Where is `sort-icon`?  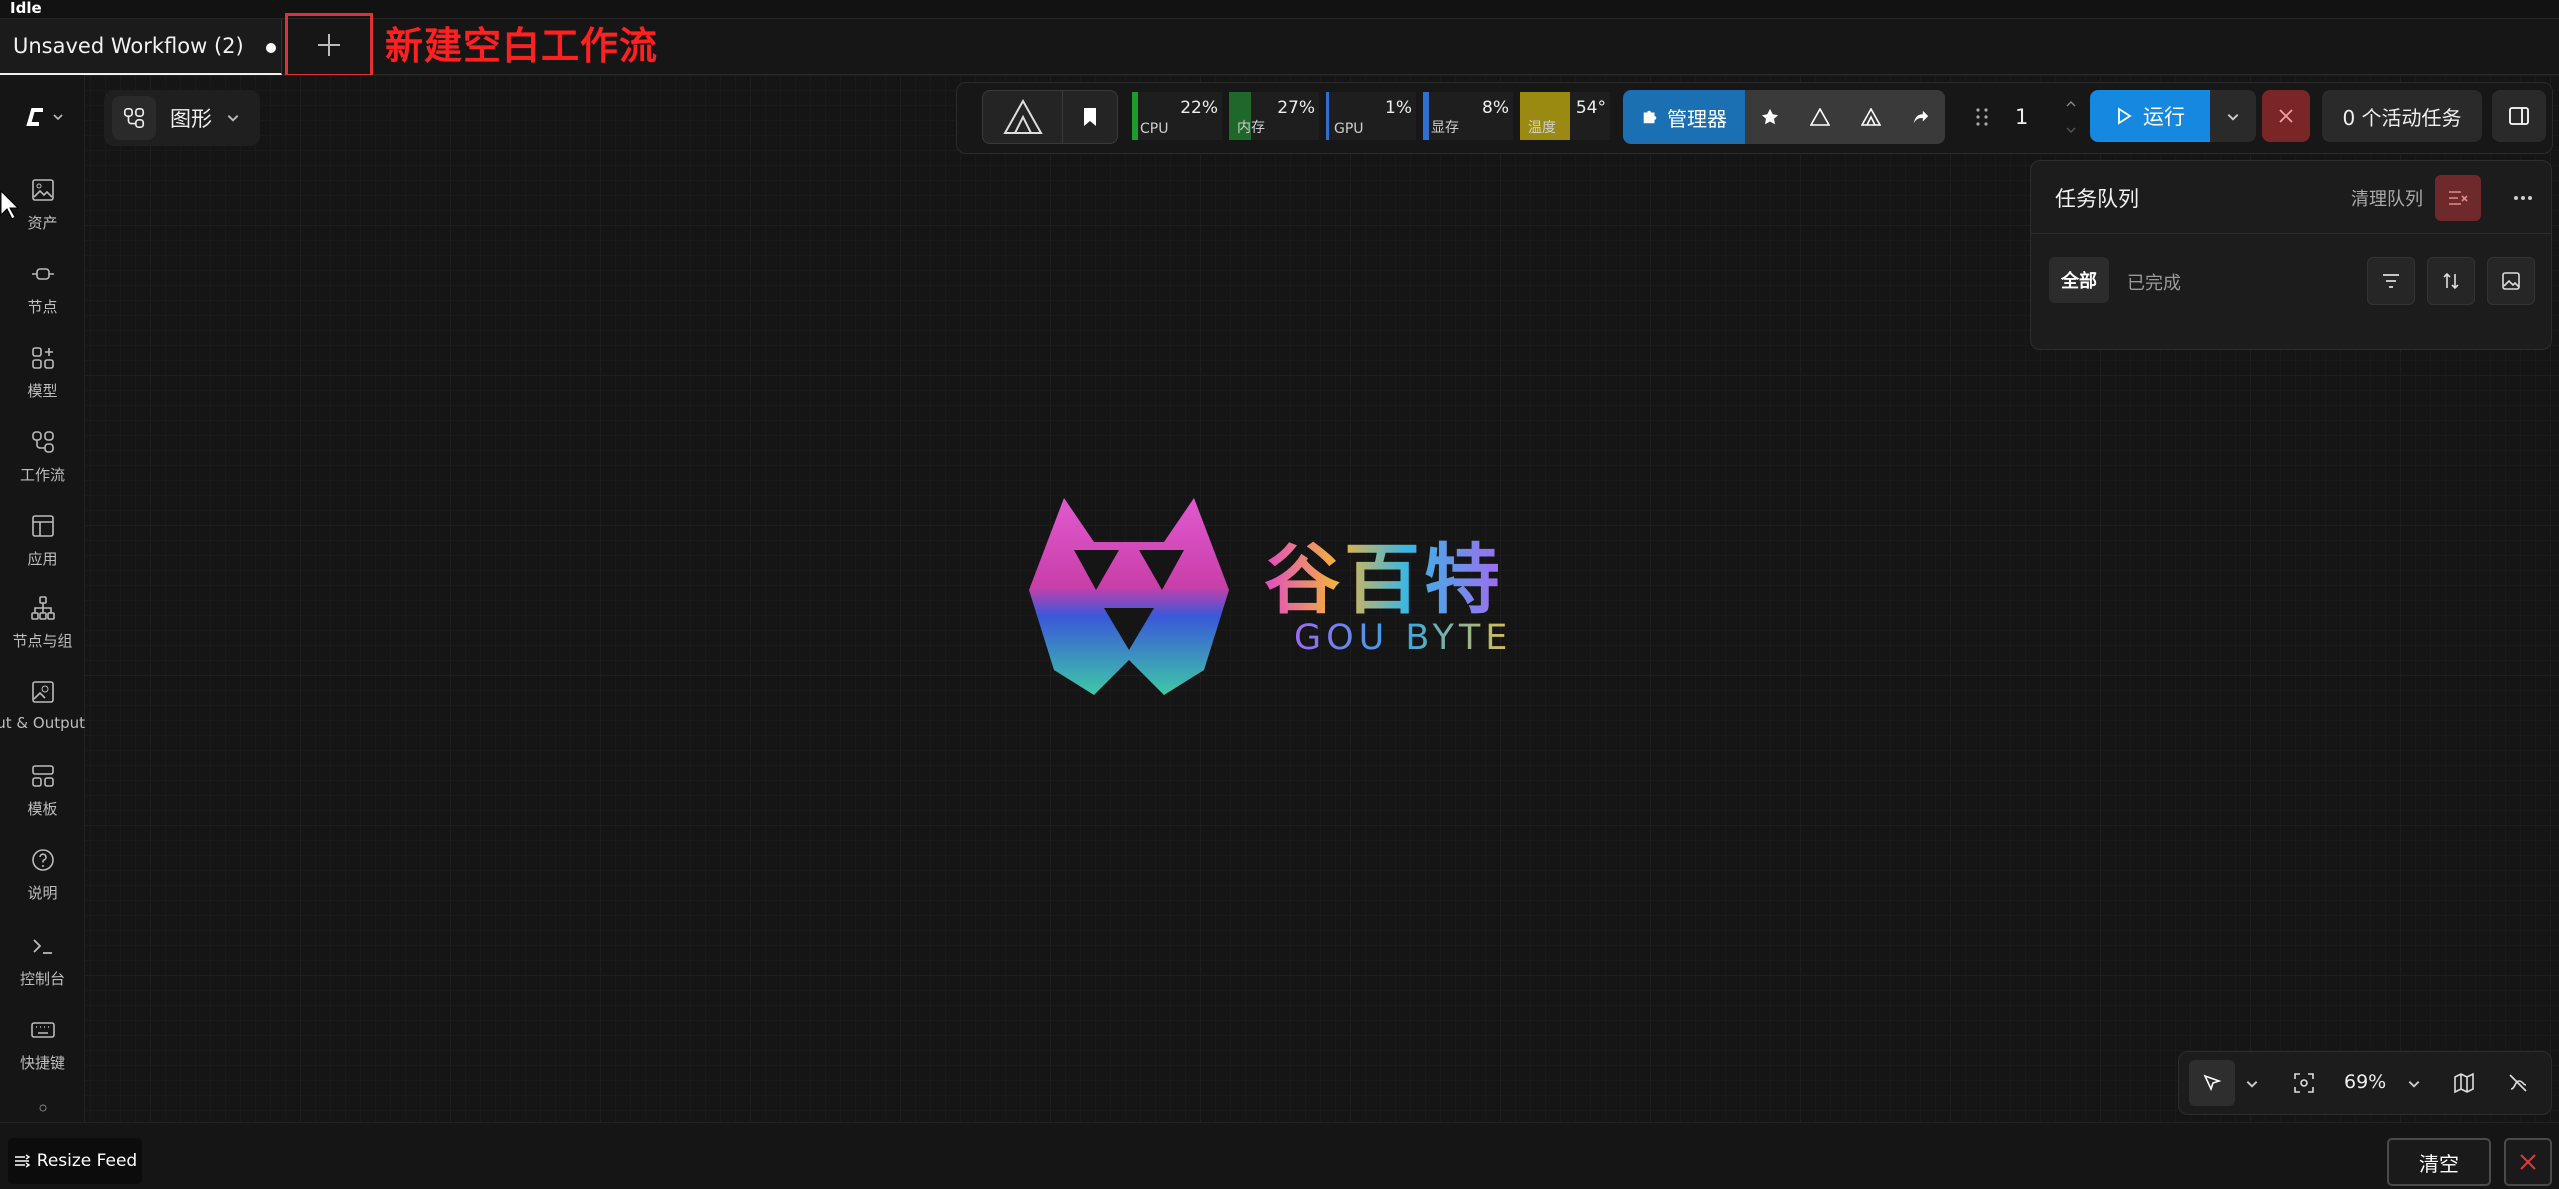
sort-icon is located at coordinates (2451, 281).